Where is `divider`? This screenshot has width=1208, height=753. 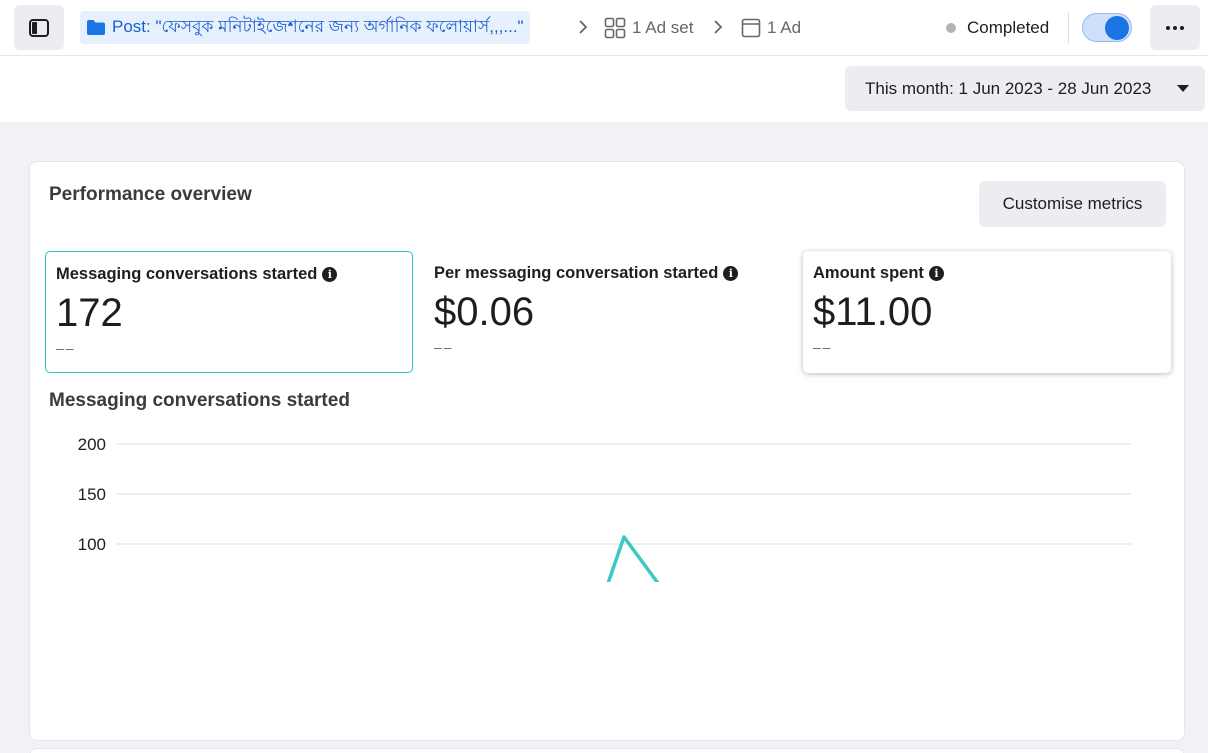 divider is located at coordinates (1068, 28).